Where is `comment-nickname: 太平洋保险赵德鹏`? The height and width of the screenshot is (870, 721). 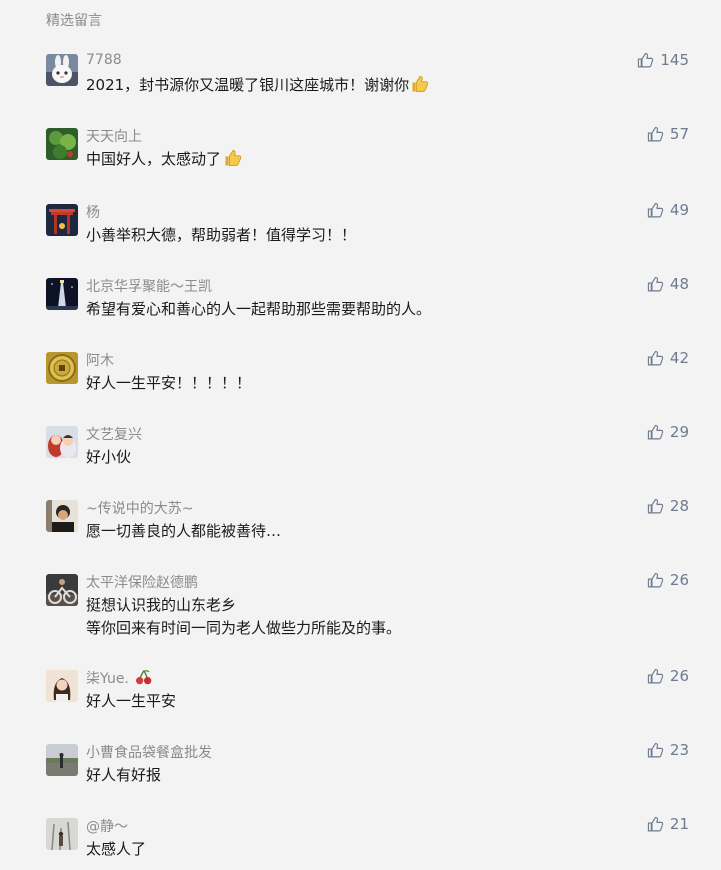
comment-nickname: 太平洋保险赵德鹏 is located at coordinates (142, 582).